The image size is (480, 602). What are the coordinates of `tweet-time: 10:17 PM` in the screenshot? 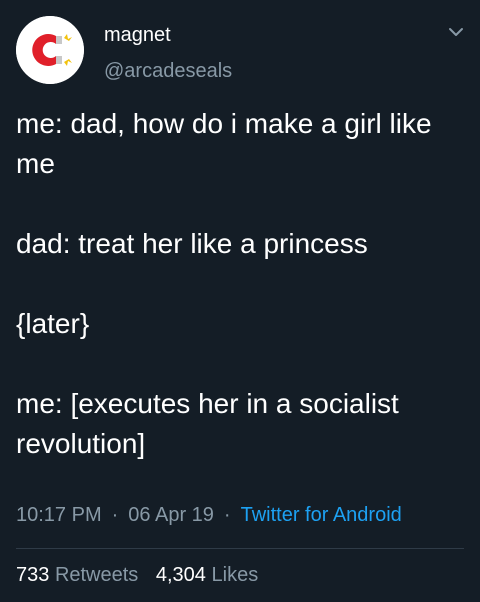 It's located at (59, 515).